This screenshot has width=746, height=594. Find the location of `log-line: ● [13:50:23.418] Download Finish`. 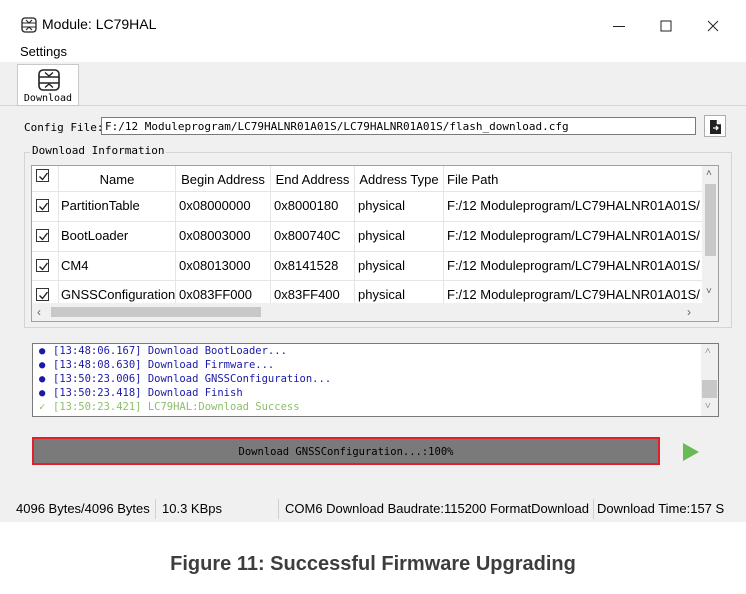

log-line: ● [13:50:23.418] Download Finish is located at coordinates (141, 393).